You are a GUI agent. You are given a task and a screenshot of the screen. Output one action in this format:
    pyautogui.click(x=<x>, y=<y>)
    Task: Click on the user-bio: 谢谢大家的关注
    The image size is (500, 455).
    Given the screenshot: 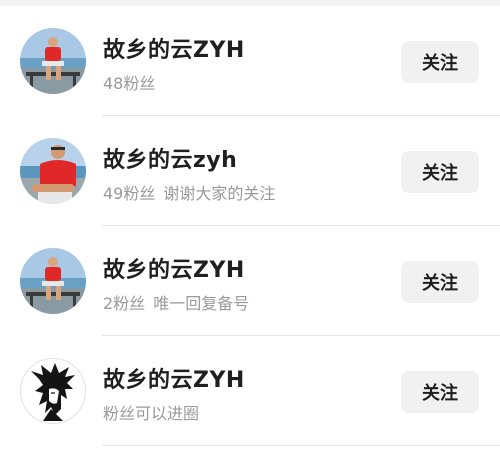 What is the action you would take?
    pyautogui.click(x=219, y=193)
    